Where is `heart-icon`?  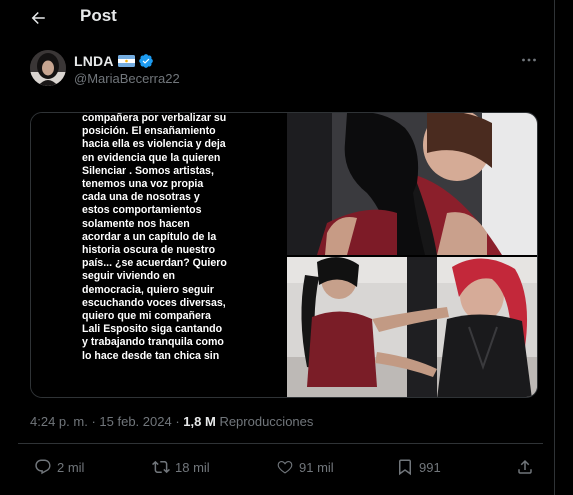 heart-icon is located at coordinates (285, 467).